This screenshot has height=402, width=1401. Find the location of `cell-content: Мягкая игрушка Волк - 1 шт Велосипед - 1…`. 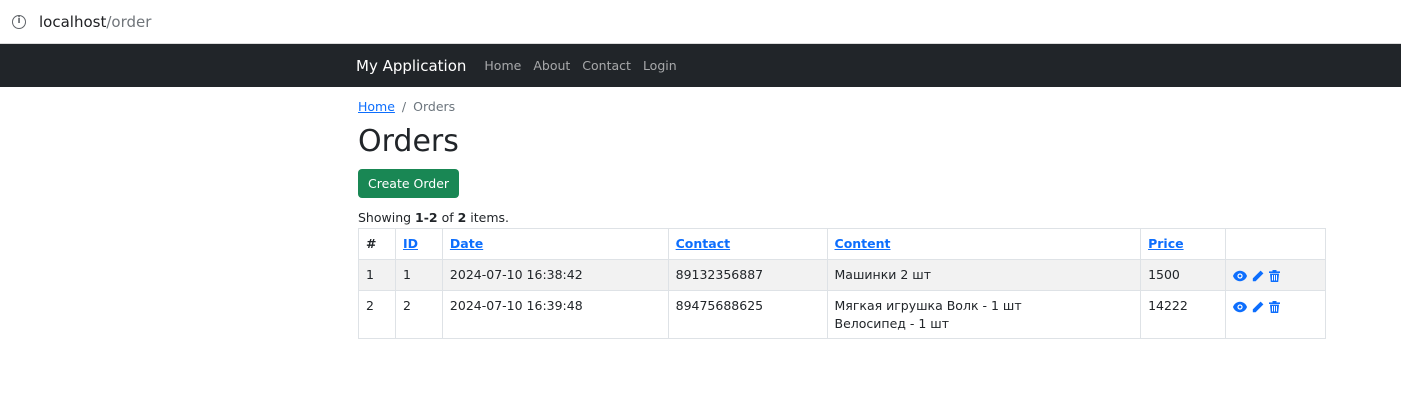

cell-content: Мягкая игрушка Волк - 1 шт Велосипед - 1… is located at coordinates (984, 314).